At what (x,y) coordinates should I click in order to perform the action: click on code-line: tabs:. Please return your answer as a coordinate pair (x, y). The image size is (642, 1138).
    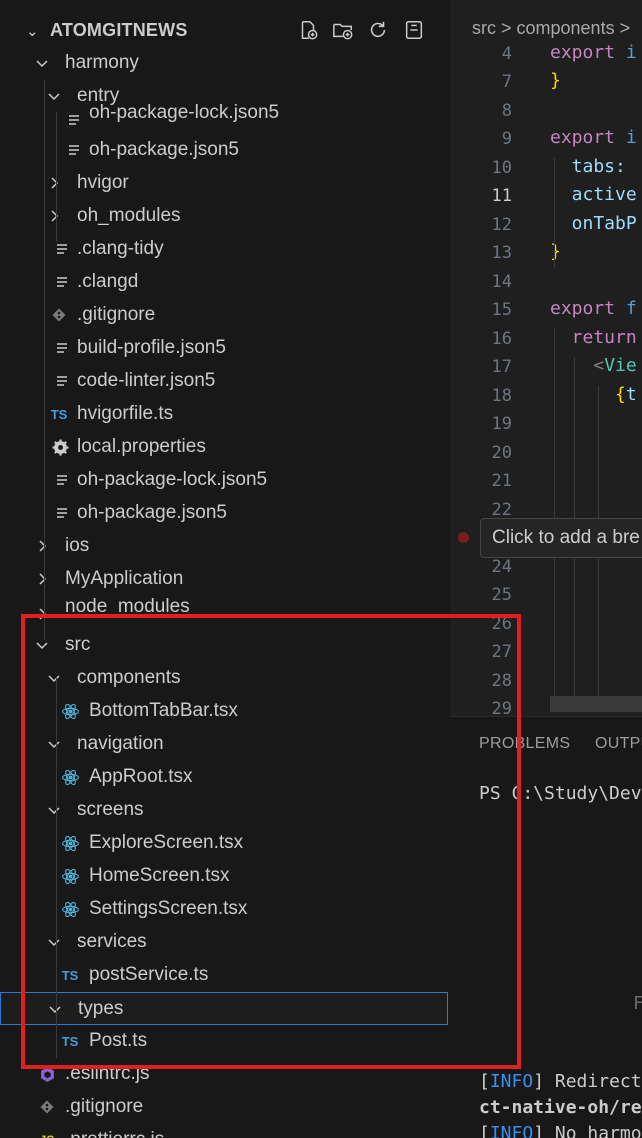
    Looking at the image, I should click on (588, 166).